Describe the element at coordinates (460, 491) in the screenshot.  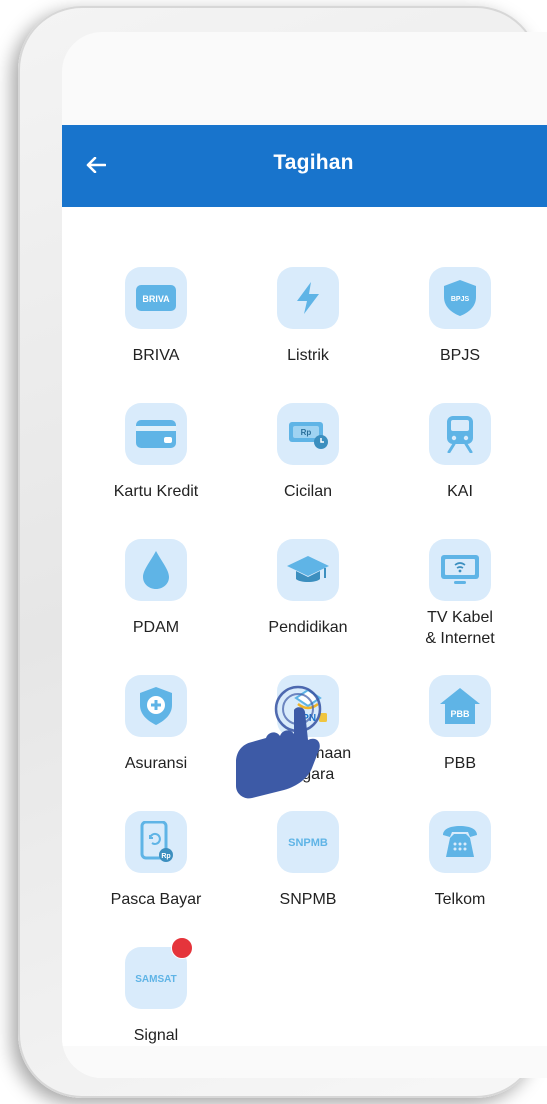
I see `menu-label: KAI` at that location.